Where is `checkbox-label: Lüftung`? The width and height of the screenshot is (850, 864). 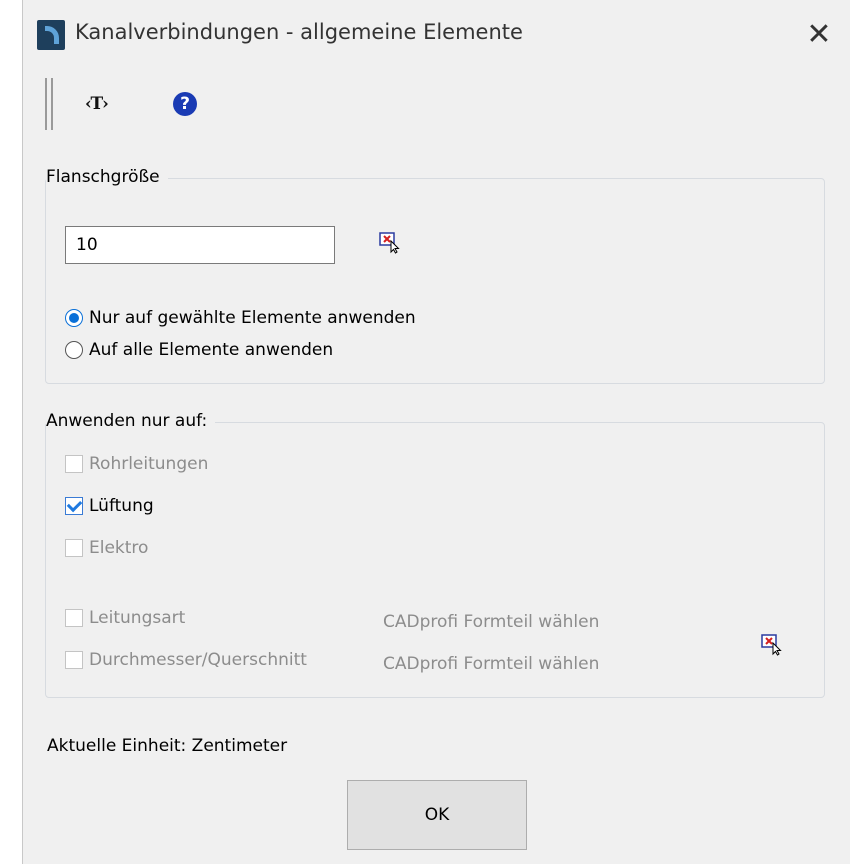
checkbox-label: Lüftung is located at coordinates (121, 506).